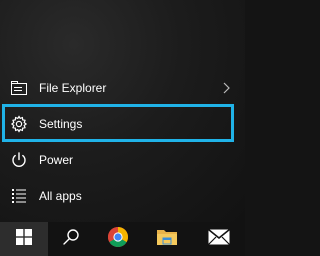 This screenshot has width=320, height=256. I want to click on file-explorer-label: File Explorer, so click(73, 88).